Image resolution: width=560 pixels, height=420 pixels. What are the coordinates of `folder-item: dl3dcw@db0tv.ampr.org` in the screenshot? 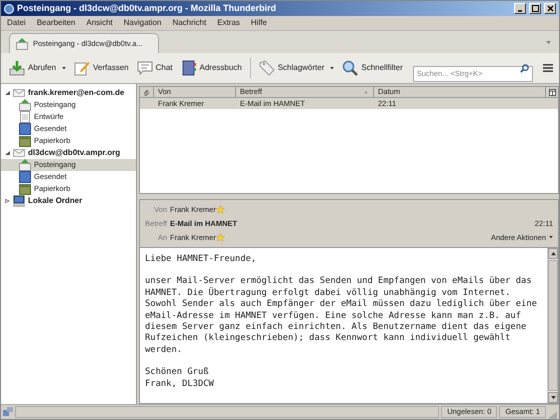 It's located at (68, 153).